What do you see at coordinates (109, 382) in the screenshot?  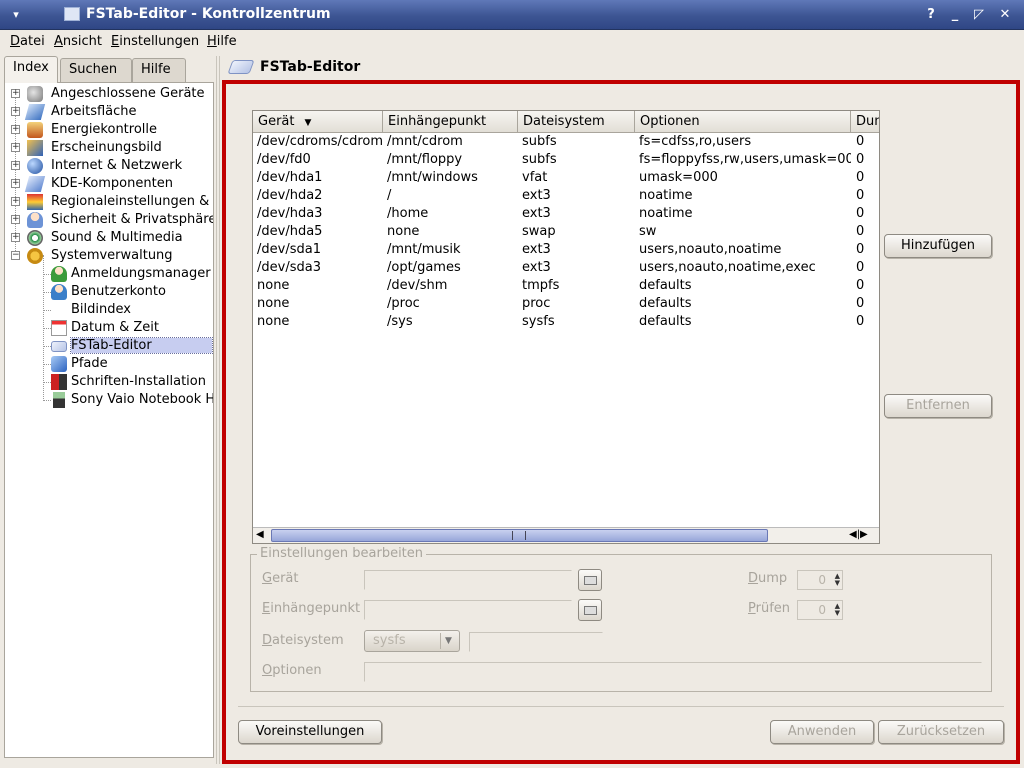 I see `tree-item-schriften-installation: Schriften-Installation` at bounding box center [109, 382].